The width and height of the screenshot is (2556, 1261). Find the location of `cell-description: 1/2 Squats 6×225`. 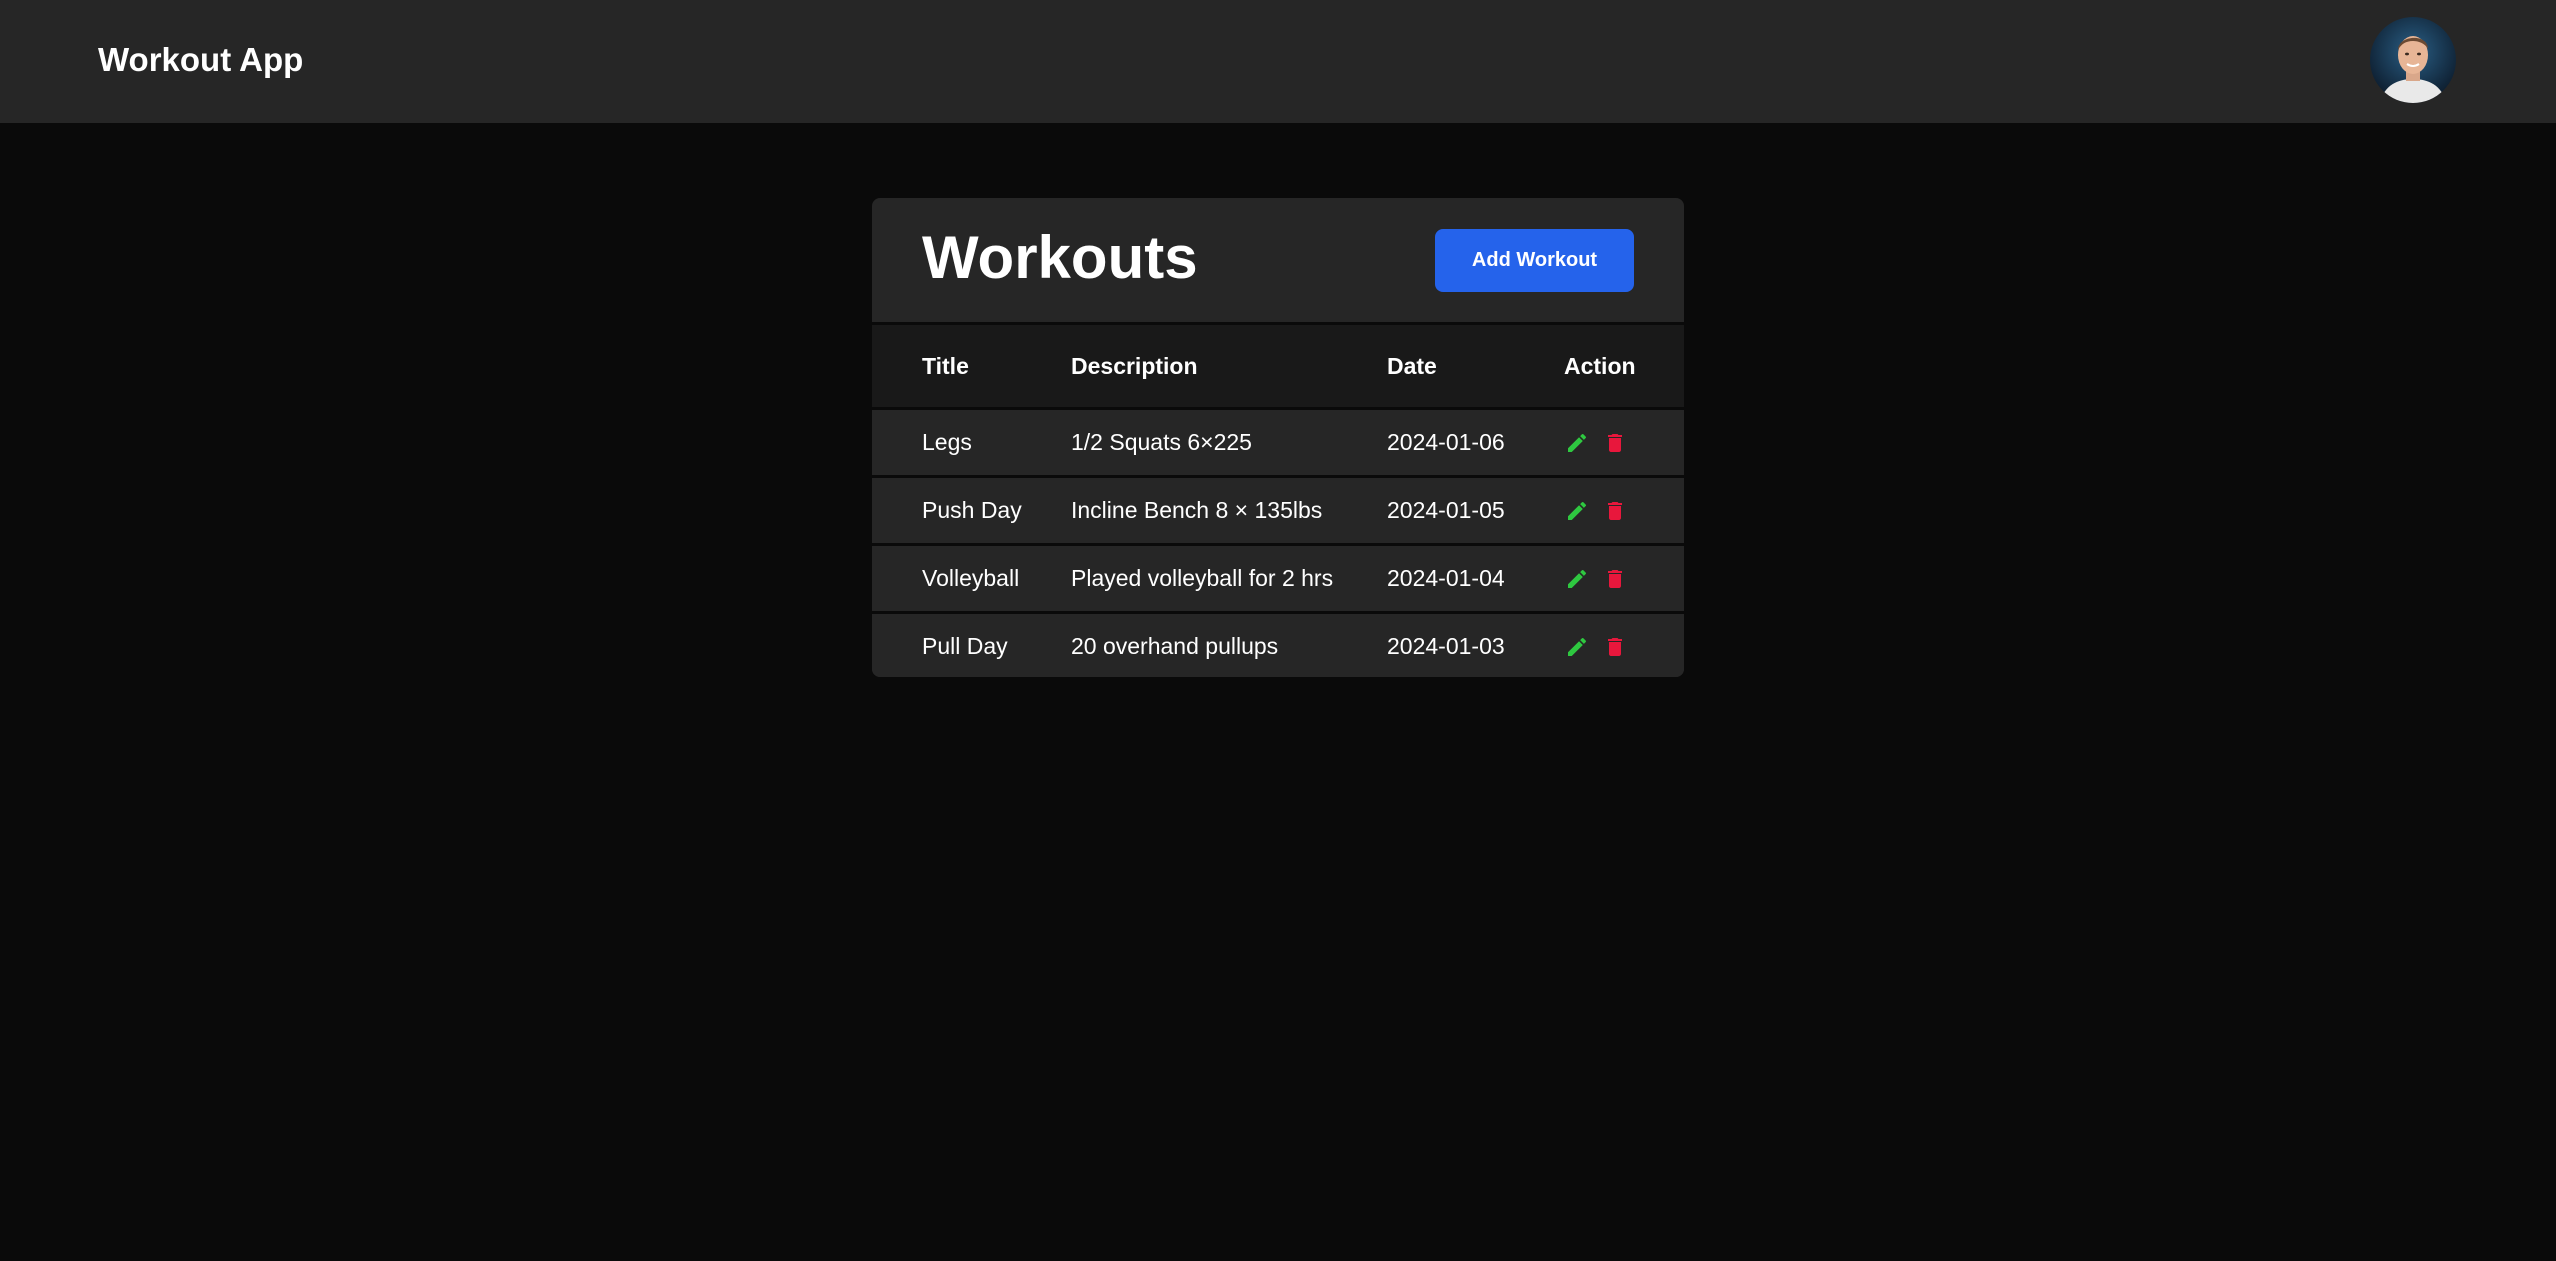

cell-description: 1/2 Squats 6×225 is located at coordinates (1161, 442).